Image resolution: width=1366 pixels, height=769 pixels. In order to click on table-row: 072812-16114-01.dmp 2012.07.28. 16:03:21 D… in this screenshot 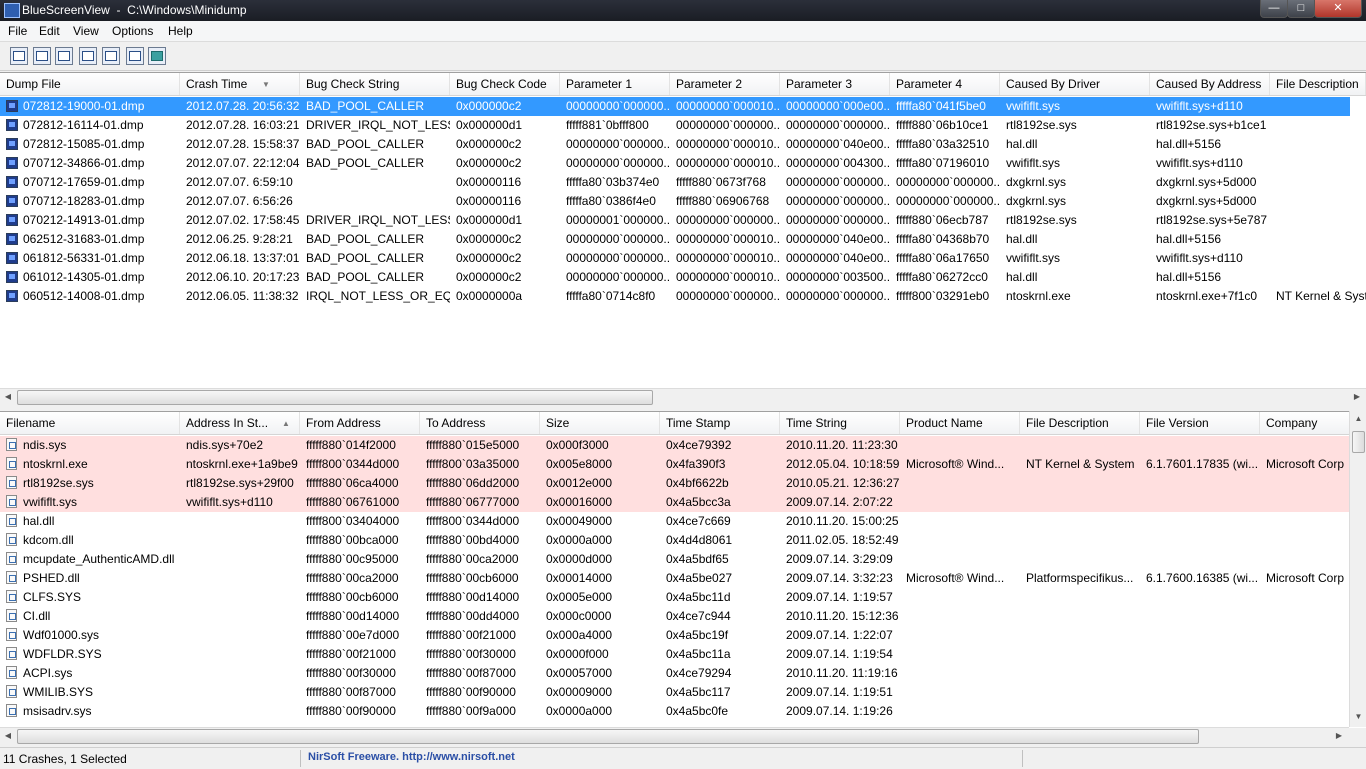, I will do `click(675, 125)`.